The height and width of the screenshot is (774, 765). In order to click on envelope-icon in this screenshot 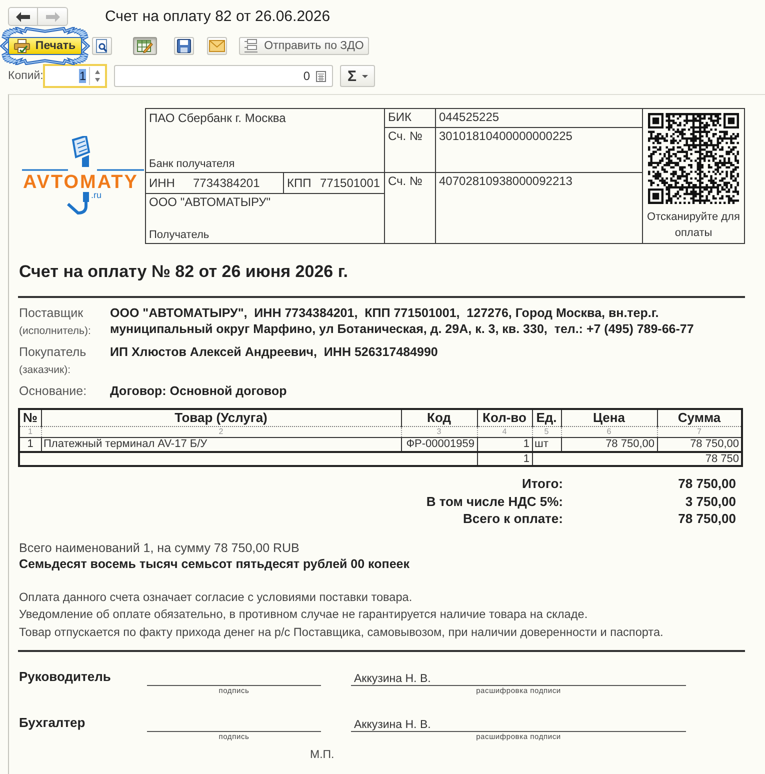, I will do `click(217, 46)`.